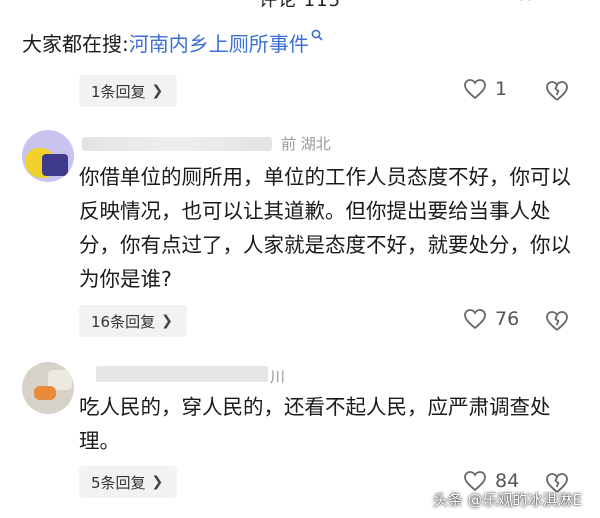 The image size is (600, 518). Describe the element at coordinates (315, 424) in the screenshot. I see `comment-text: 吃人民的，穿人民的，还看不起人民，应严肃调查处理。` at that location.